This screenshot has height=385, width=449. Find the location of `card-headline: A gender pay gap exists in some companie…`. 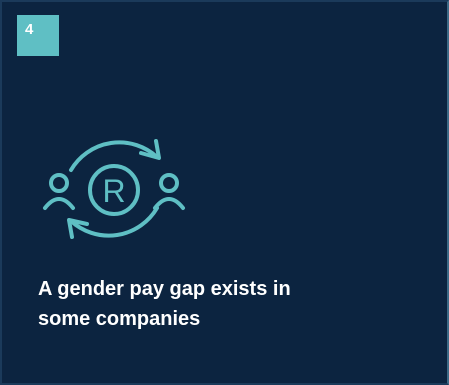

card-headline: A gender pay gap exists in some companie… is located at coordinates (164, 304).